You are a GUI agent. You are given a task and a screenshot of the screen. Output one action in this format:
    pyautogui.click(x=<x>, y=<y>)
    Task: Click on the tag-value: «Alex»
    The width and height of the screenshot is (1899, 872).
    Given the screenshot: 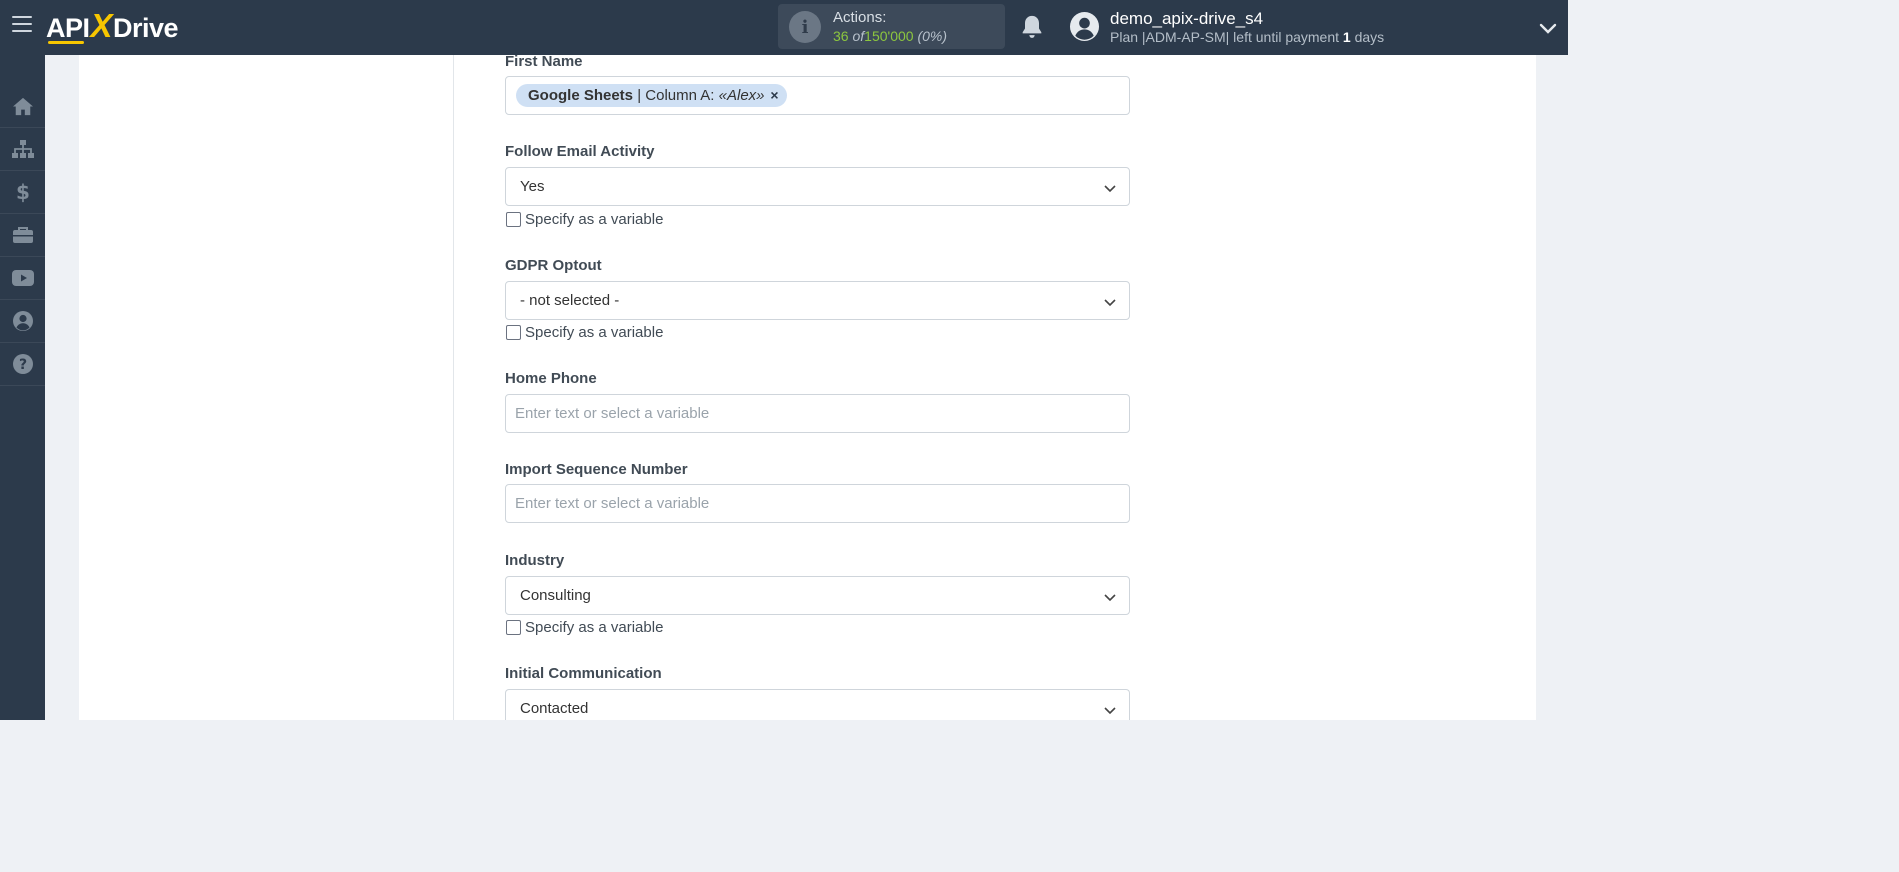 What is the action you would take?
    pyautogui.click(x=741, y=95)
    